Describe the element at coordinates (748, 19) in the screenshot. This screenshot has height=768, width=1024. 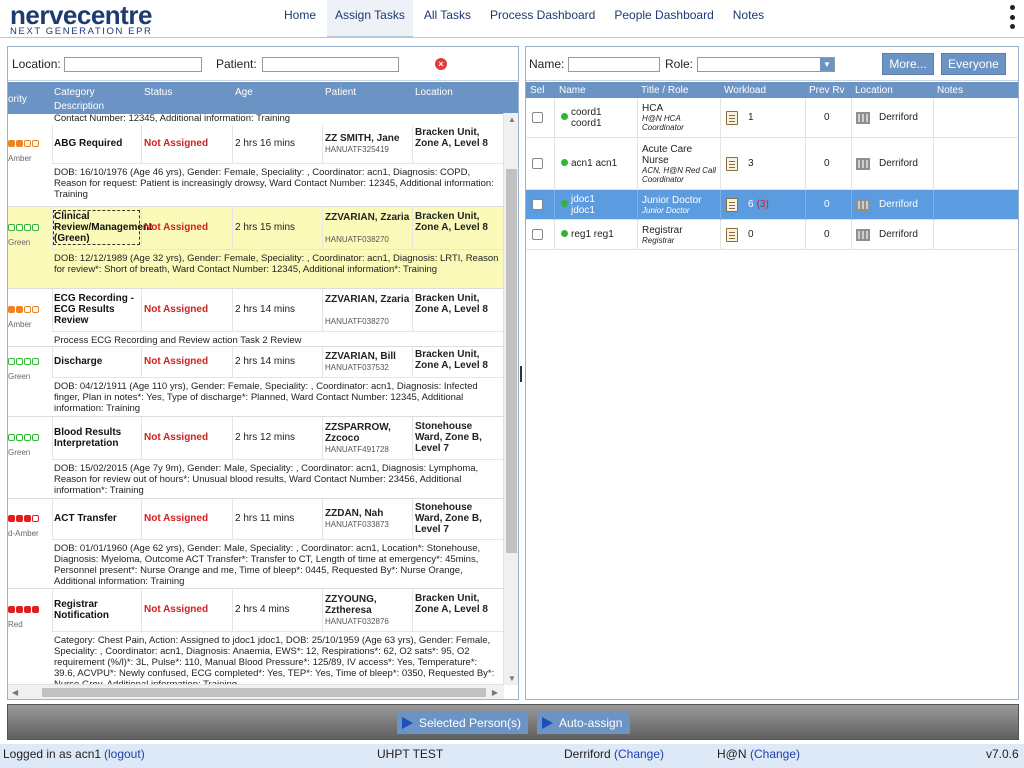
I see `nav-notes: Notes` at that location.